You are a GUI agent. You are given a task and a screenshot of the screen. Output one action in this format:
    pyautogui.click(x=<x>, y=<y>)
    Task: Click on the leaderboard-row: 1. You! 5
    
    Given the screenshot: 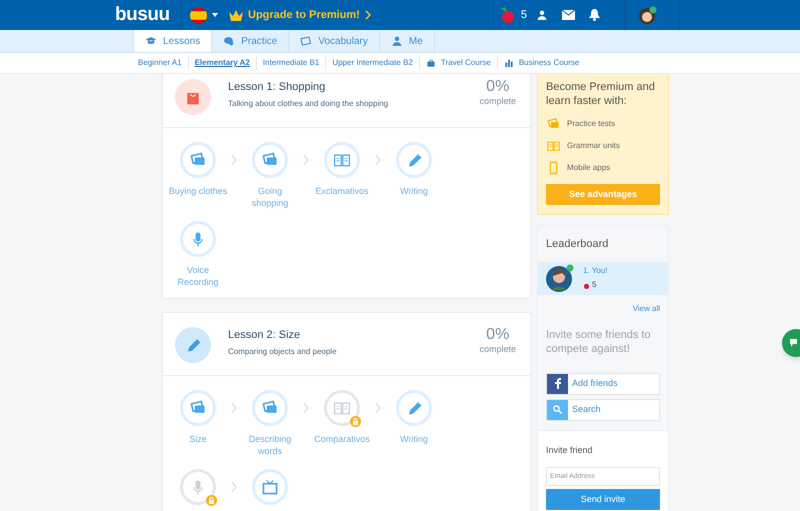 What is the action you would take?
    pyautogui.click(x=603, y=278)
    